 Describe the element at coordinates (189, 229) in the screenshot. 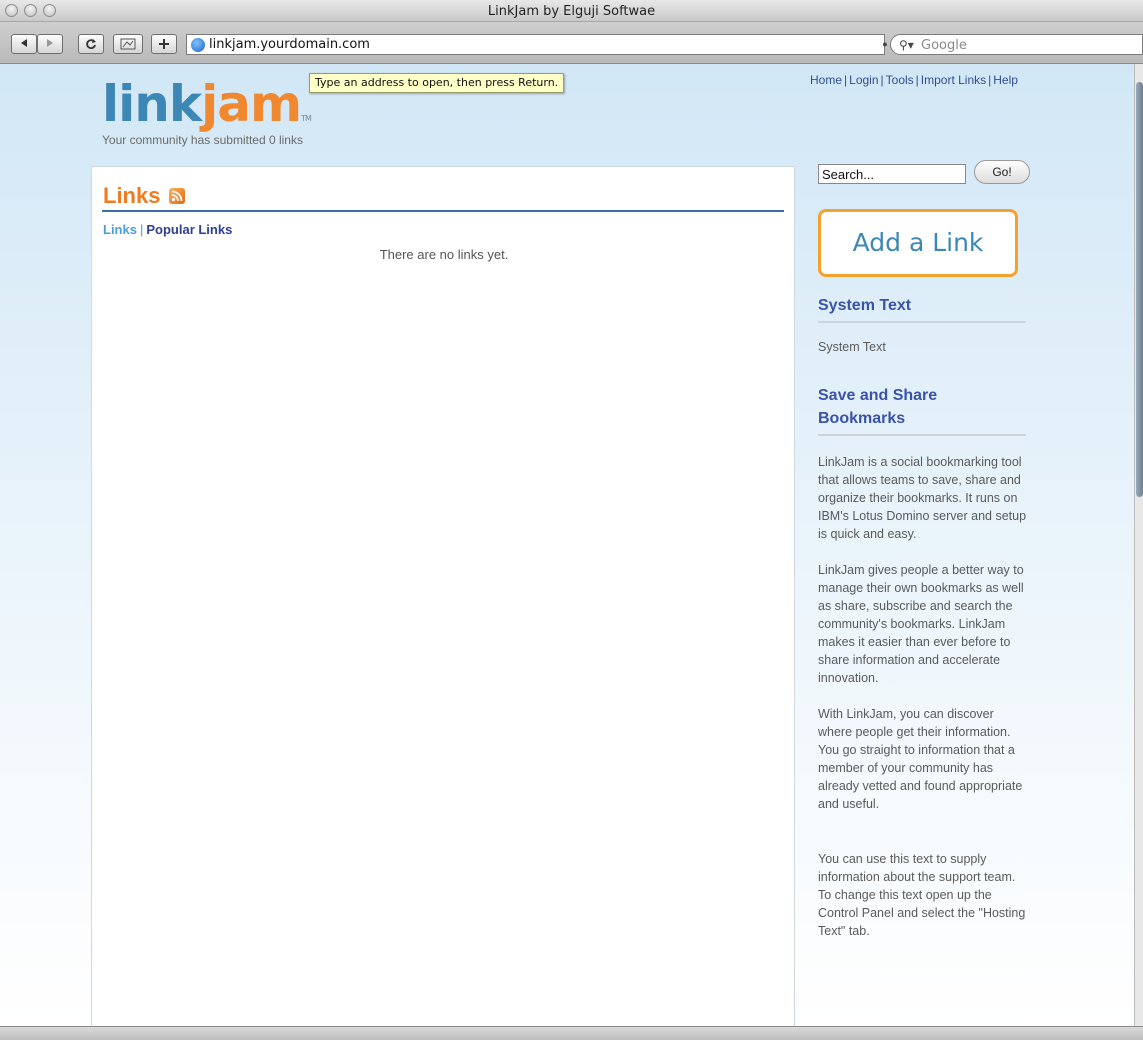

I see `tab-popular-links: Popular Links` at that location.